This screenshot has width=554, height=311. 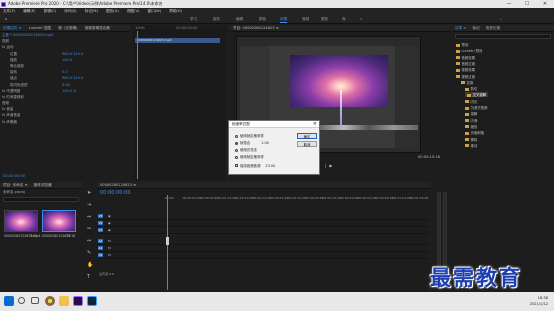 I want to click on task-view-icon, so click(x=35, y=300).